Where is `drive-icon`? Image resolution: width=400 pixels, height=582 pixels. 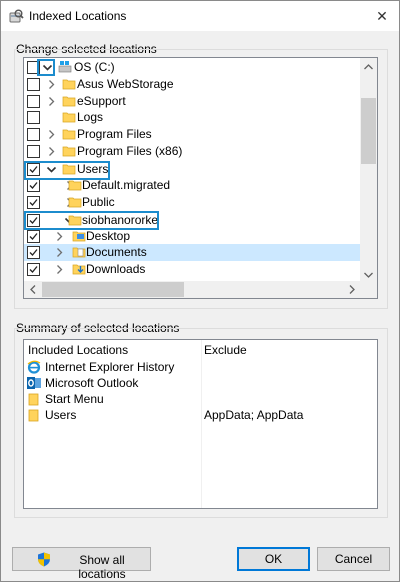
drive-icon is located at coordinates (65, 67).